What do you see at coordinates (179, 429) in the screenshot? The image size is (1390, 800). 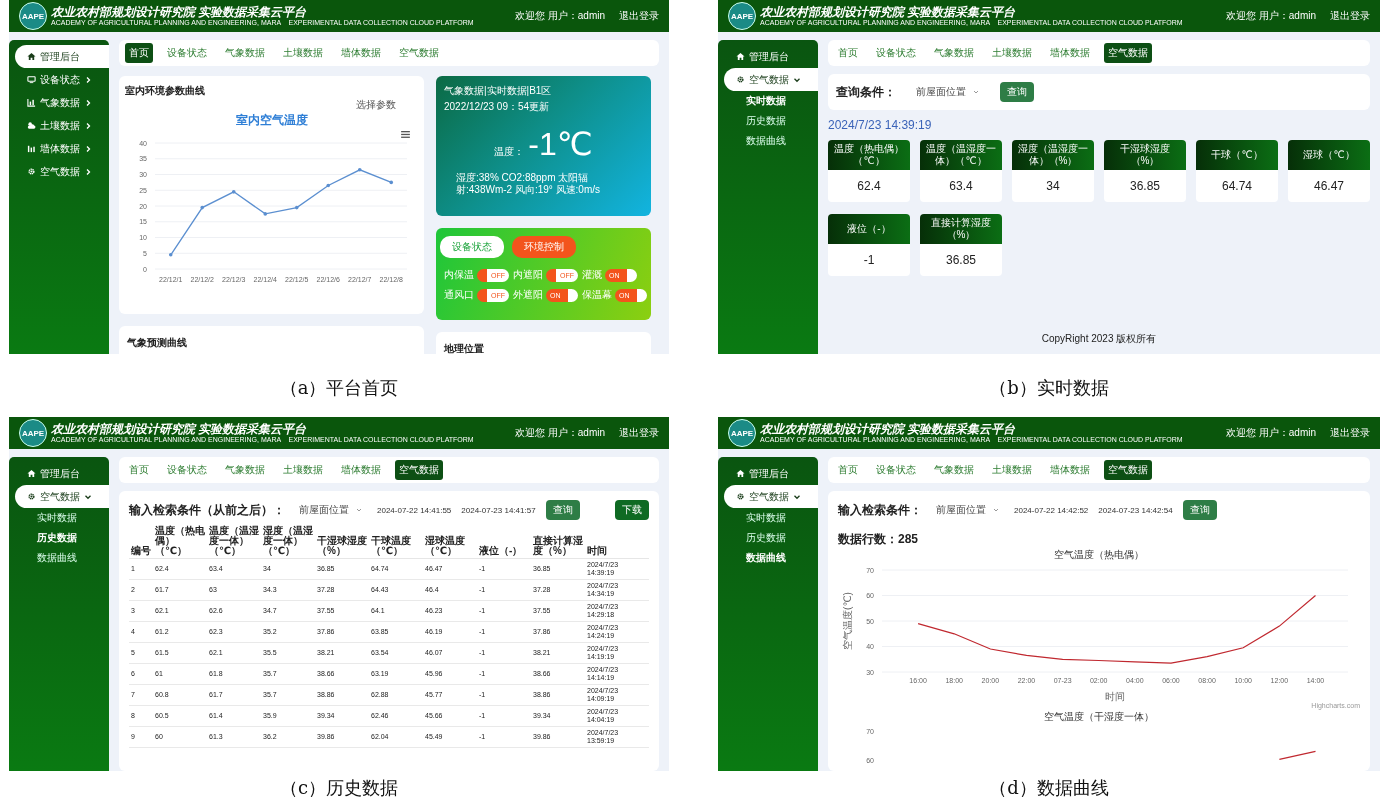 I see `platform-title: 农业农村部规划设计研究院 实验数据采集云平台` at bounding box center [179, 429].